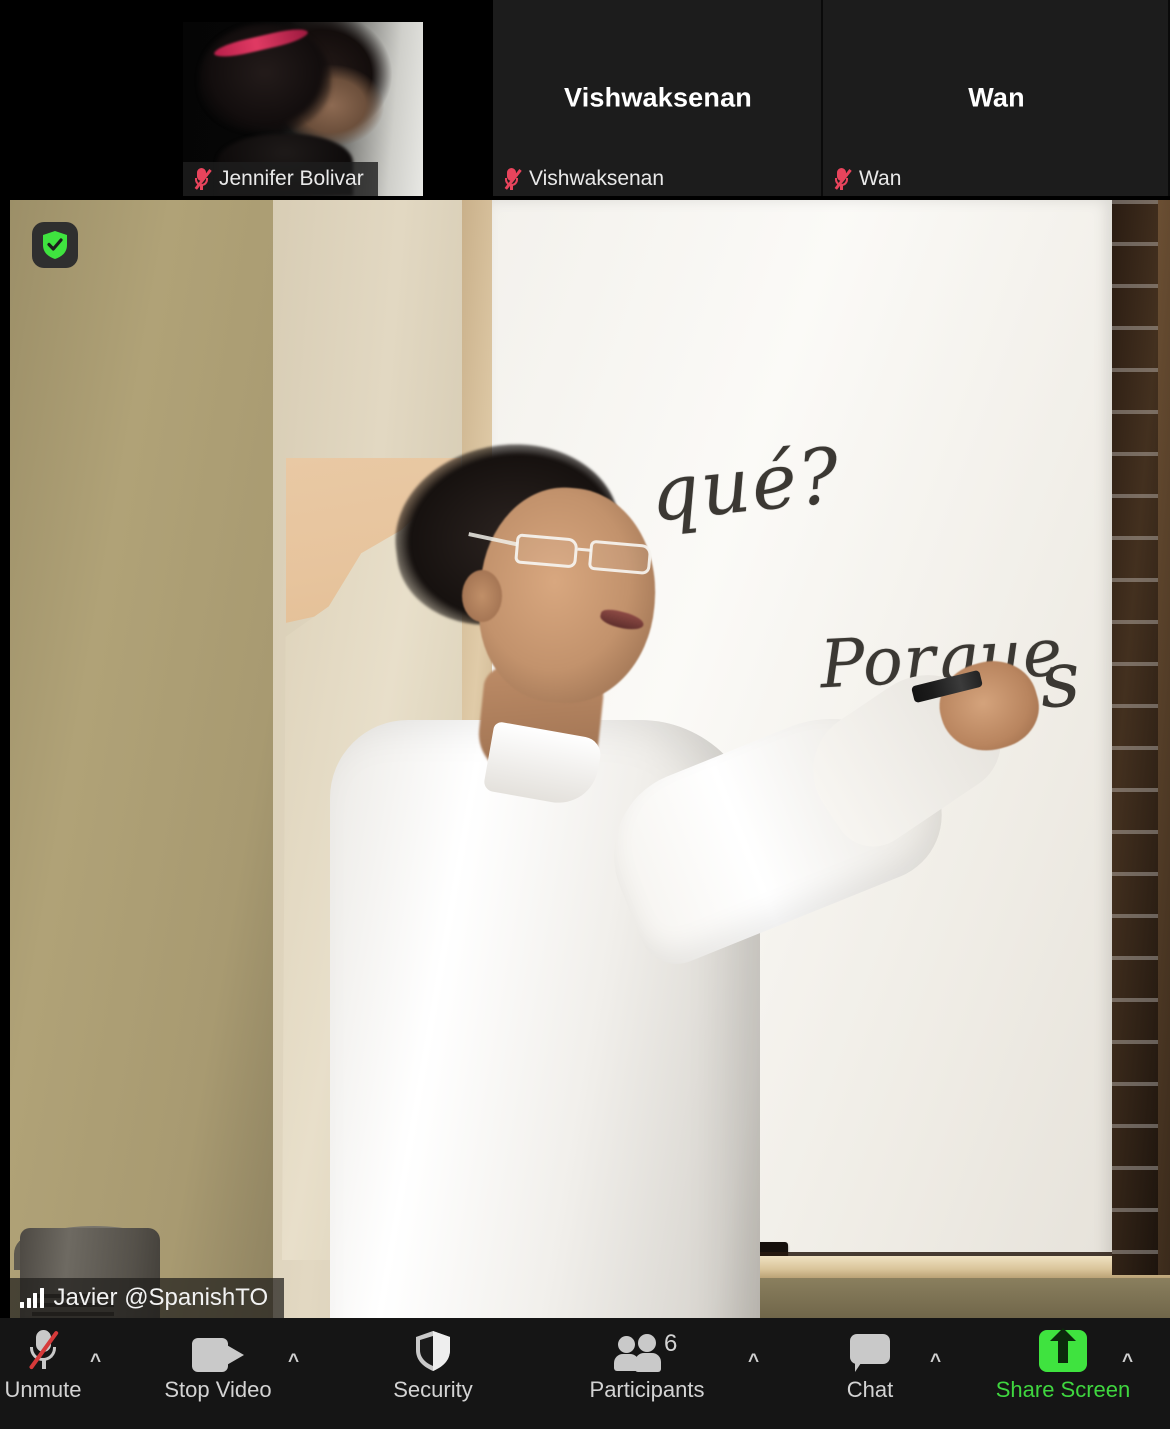  What do you see at coordinates (935, 1361) in the screenshot?
I see `chat-options-caret-icon: ^` at bounding box center [935, 1361].